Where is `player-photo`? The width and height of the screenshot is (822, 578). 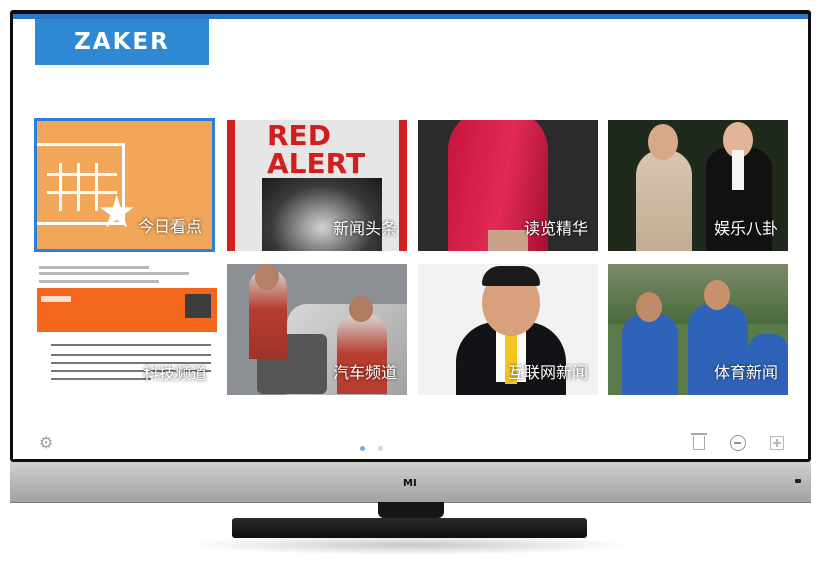 player-photo is located at coordinates (650, 354).